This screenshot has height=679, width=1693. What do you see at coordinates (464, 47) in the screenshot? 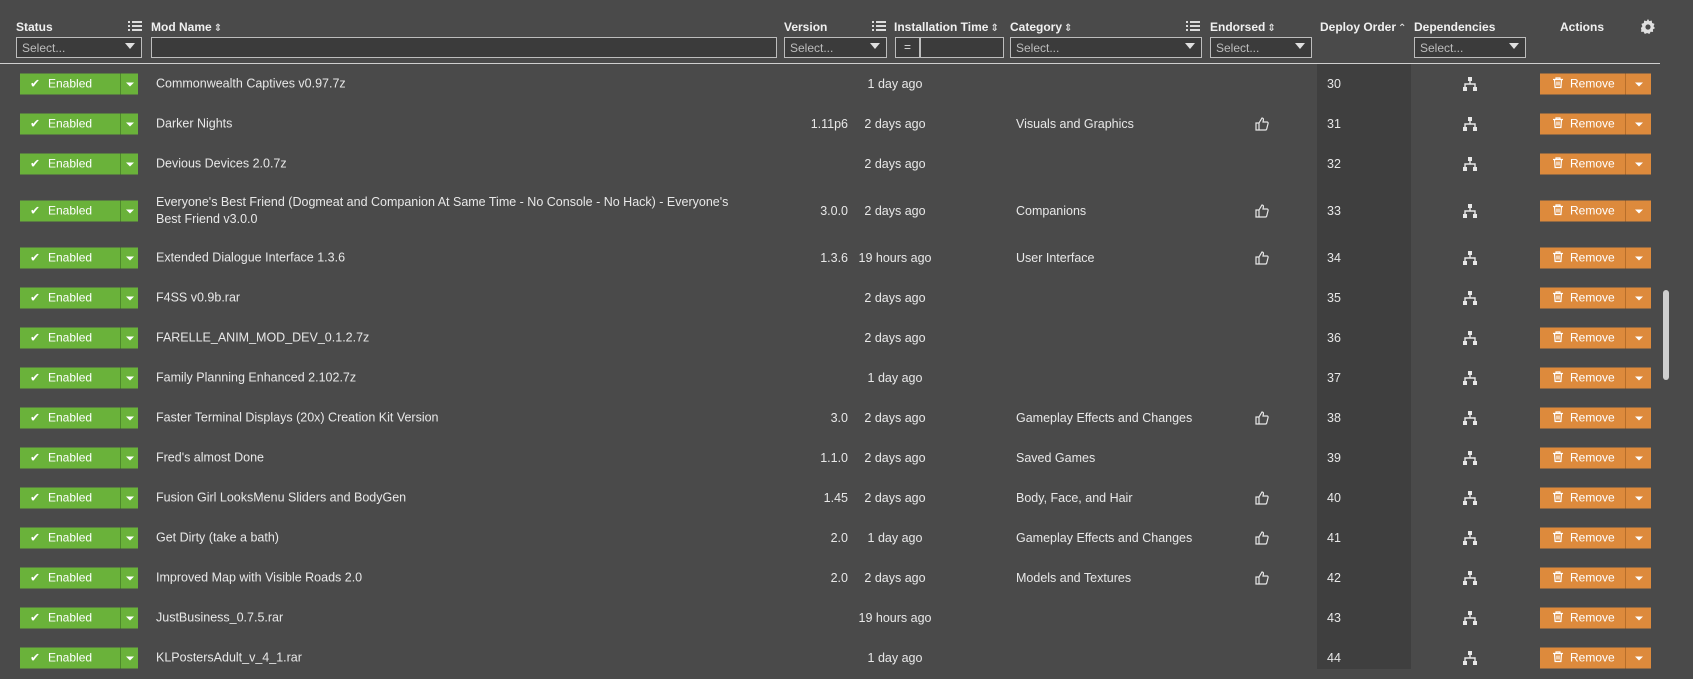
I see `mod-name-filter-input` at bounding box center [464, 47].